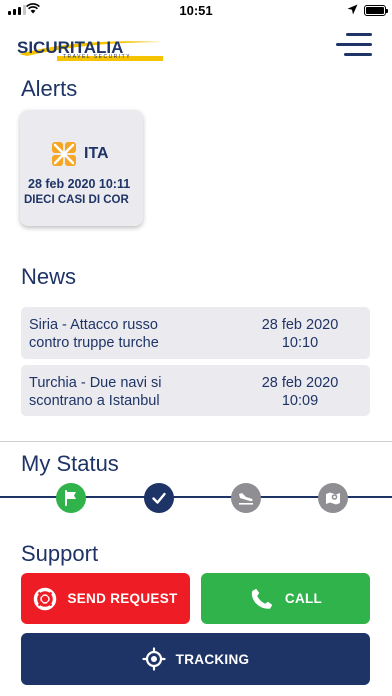  I want to click on sicuritalia-logo: SICURITALIA TRAVEL SECURITY, so click(92, 50).